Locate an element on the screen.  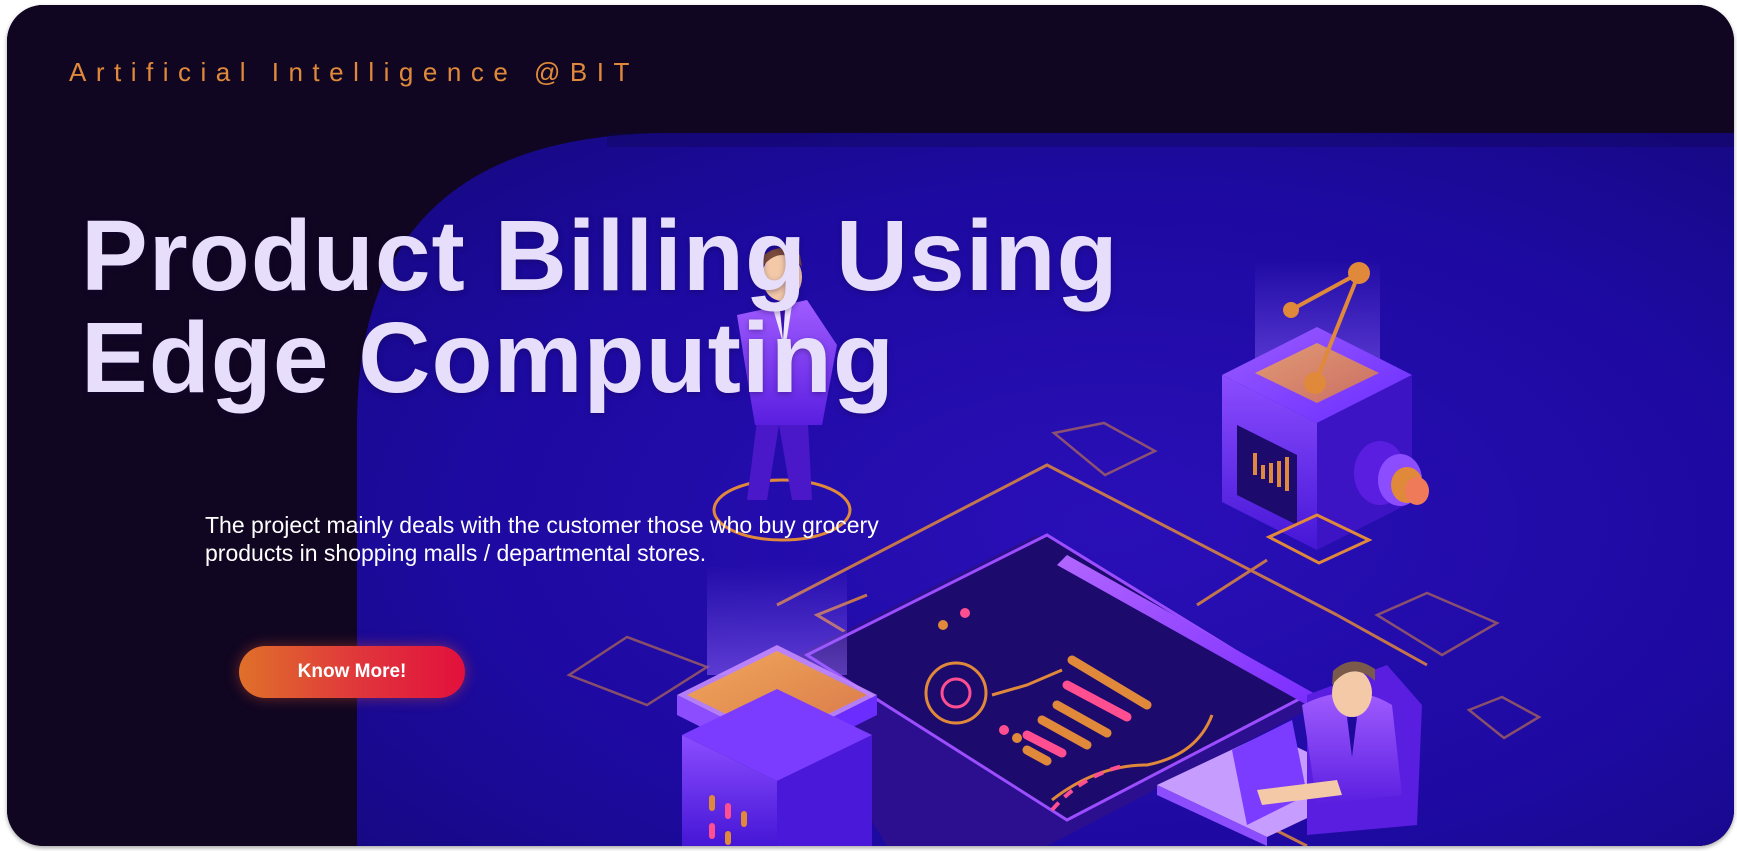
know-more-button: Know More! is located at coordinates (352, 672).